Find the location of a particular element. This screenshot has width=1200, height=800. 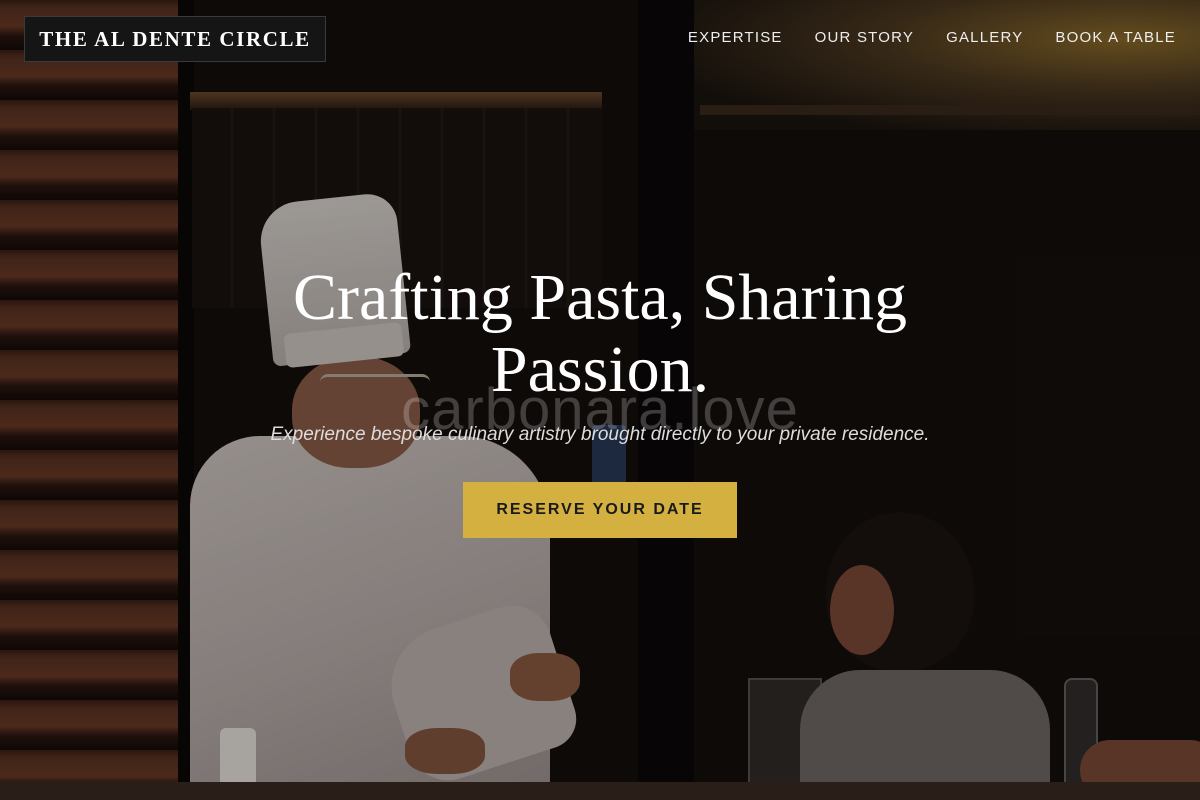

main-nav: EXPERTISE OUR STORY GALLERY BOOK A TABLE is located at coordinates (932, 37).